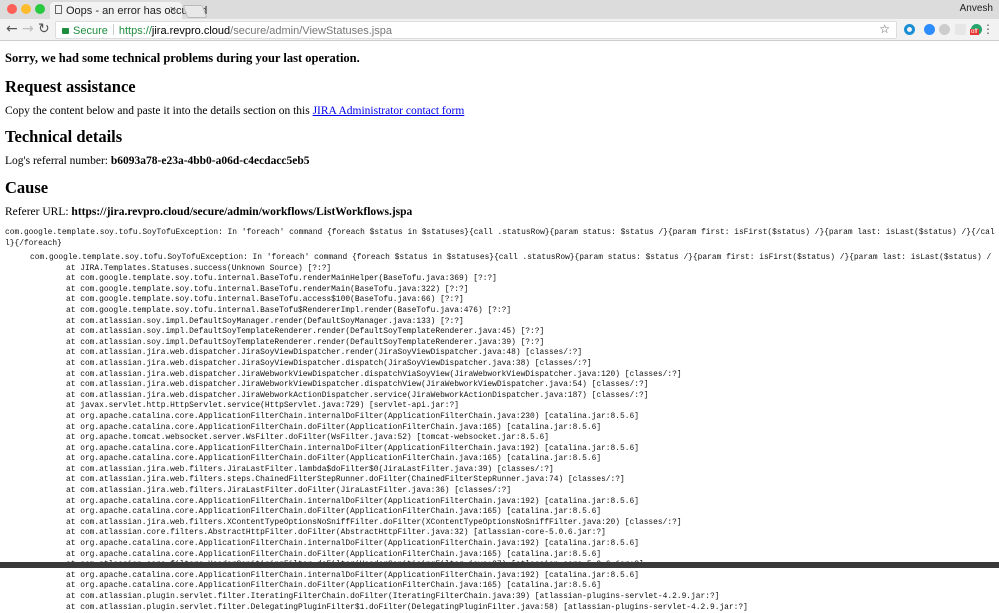 The height and width of the screenshot is (613, 999). I want to click on close-window-button, so click(12, 9).